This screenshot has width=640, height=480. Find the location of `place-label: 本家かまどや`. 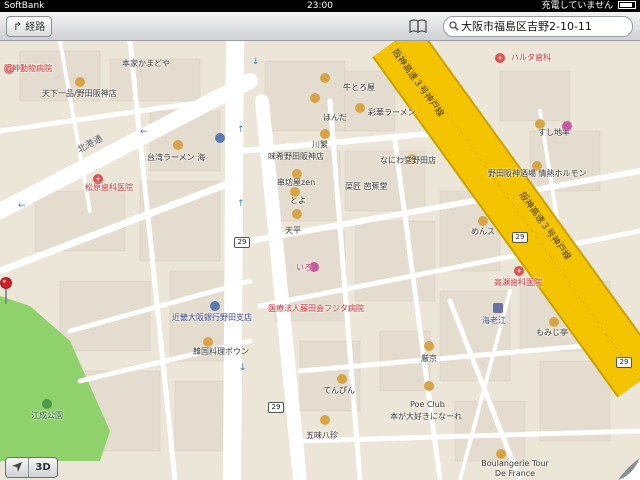

place-label: 本家かまどや is located at coordinates (146, 63).